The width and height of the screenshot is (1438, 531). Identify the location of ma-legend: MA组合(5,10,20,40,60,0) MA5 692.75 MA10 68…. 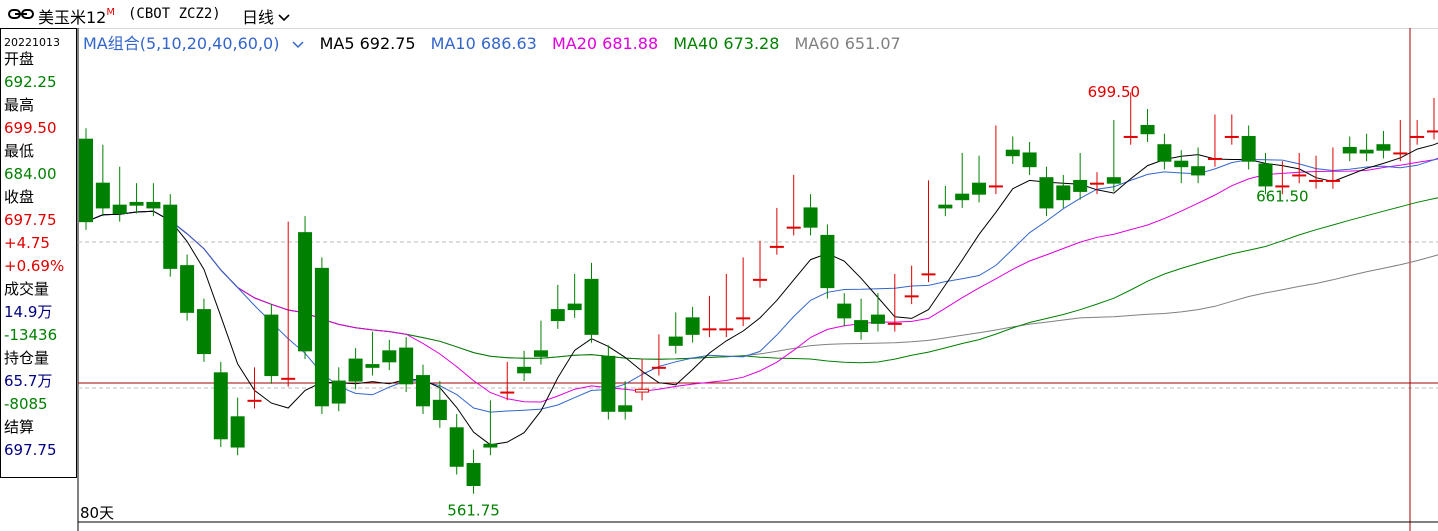
(497, 42).